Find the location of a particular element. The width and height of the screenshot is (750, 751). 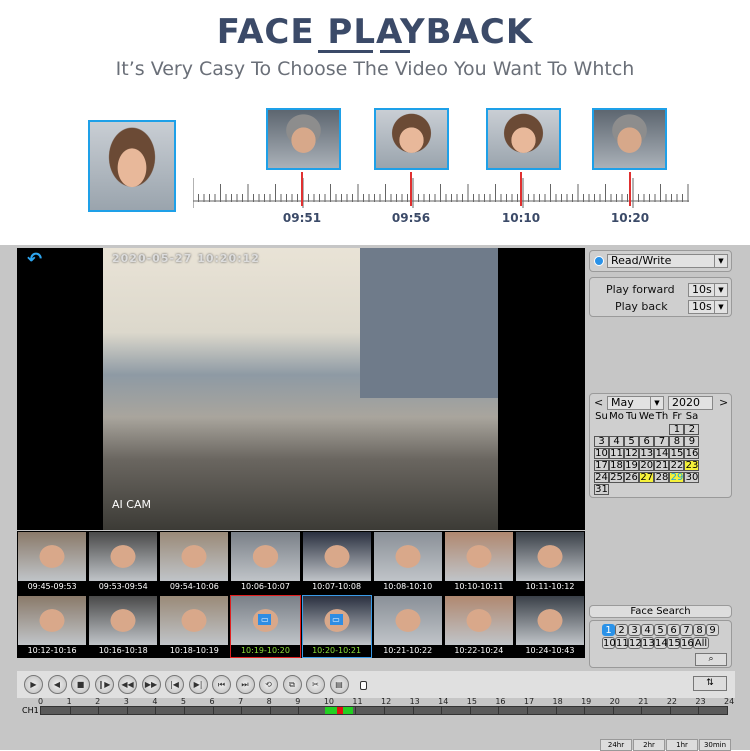

folder-icon: ▭ is located at coordinates (336, 619).